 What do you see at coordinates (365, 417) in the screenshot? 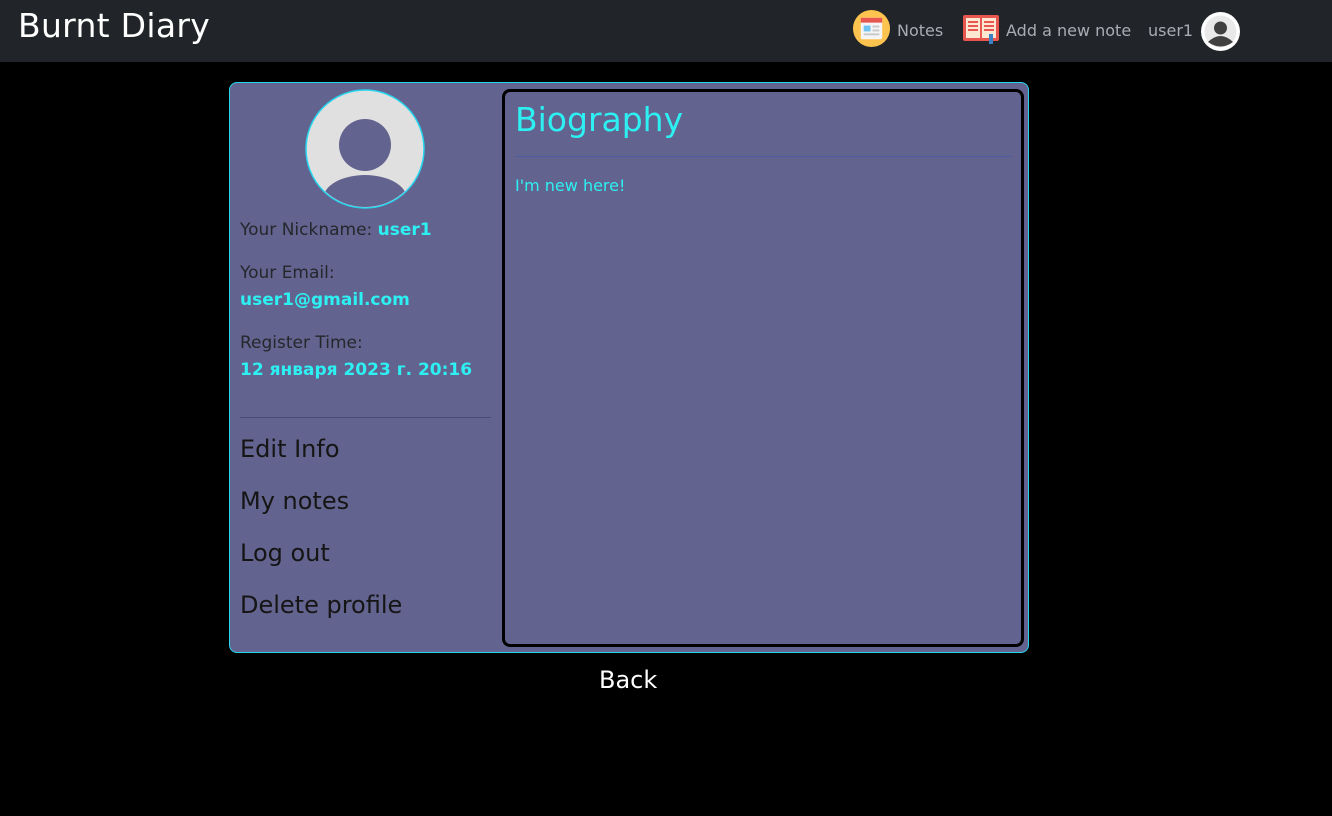
I see `sidebar-divider` at bounding box center [365, 417].